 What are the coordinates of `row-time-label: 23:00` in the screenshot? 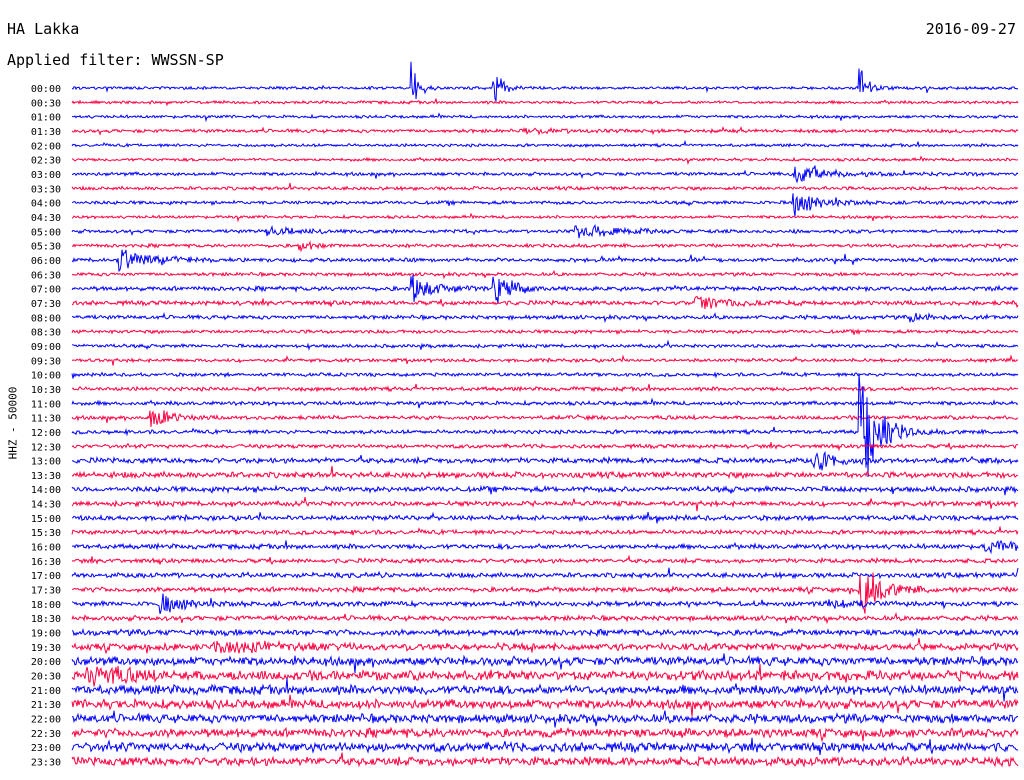 It's located at (46, 748).